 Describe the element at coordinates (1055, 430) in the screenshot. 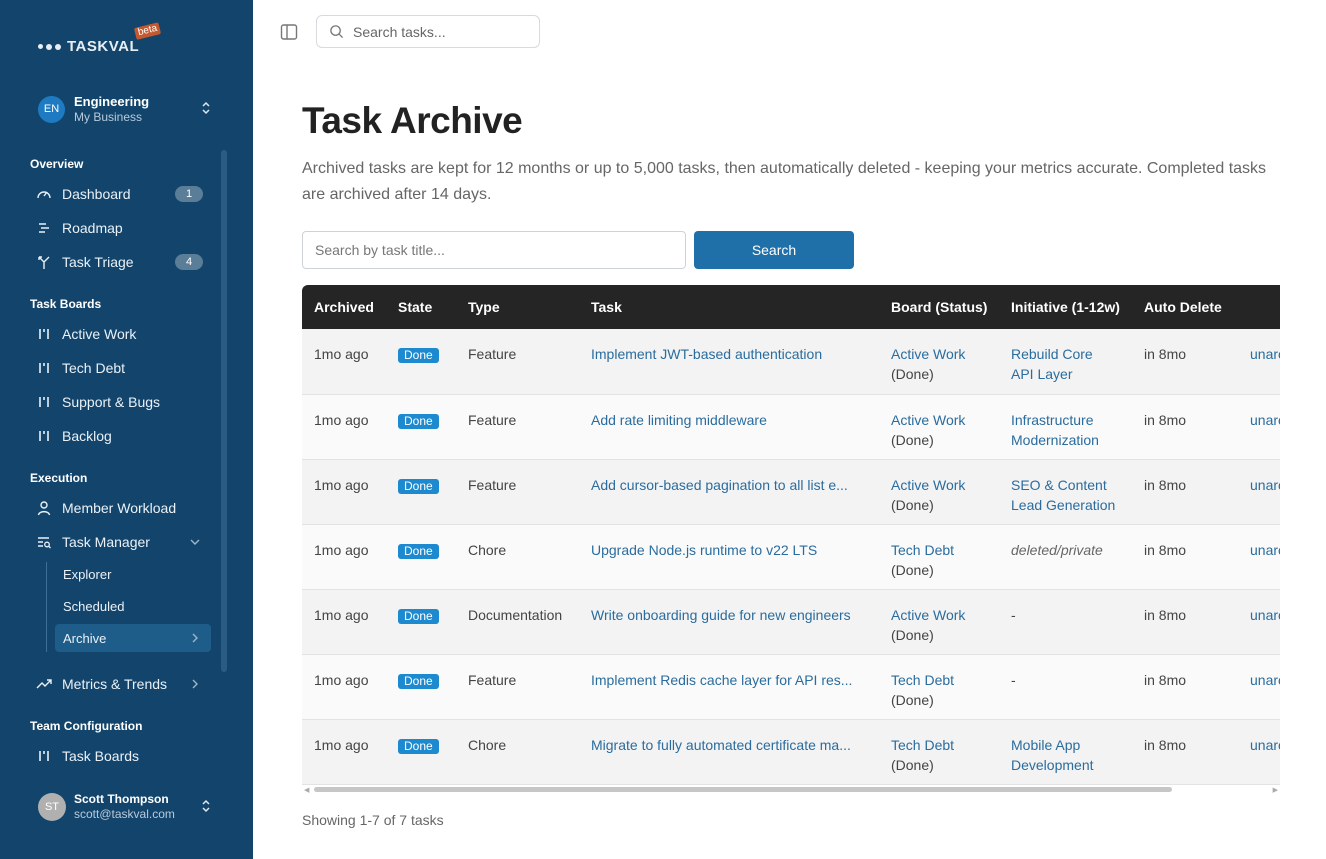

I see `initiative-link: Infrastructure Modernization` at that location.